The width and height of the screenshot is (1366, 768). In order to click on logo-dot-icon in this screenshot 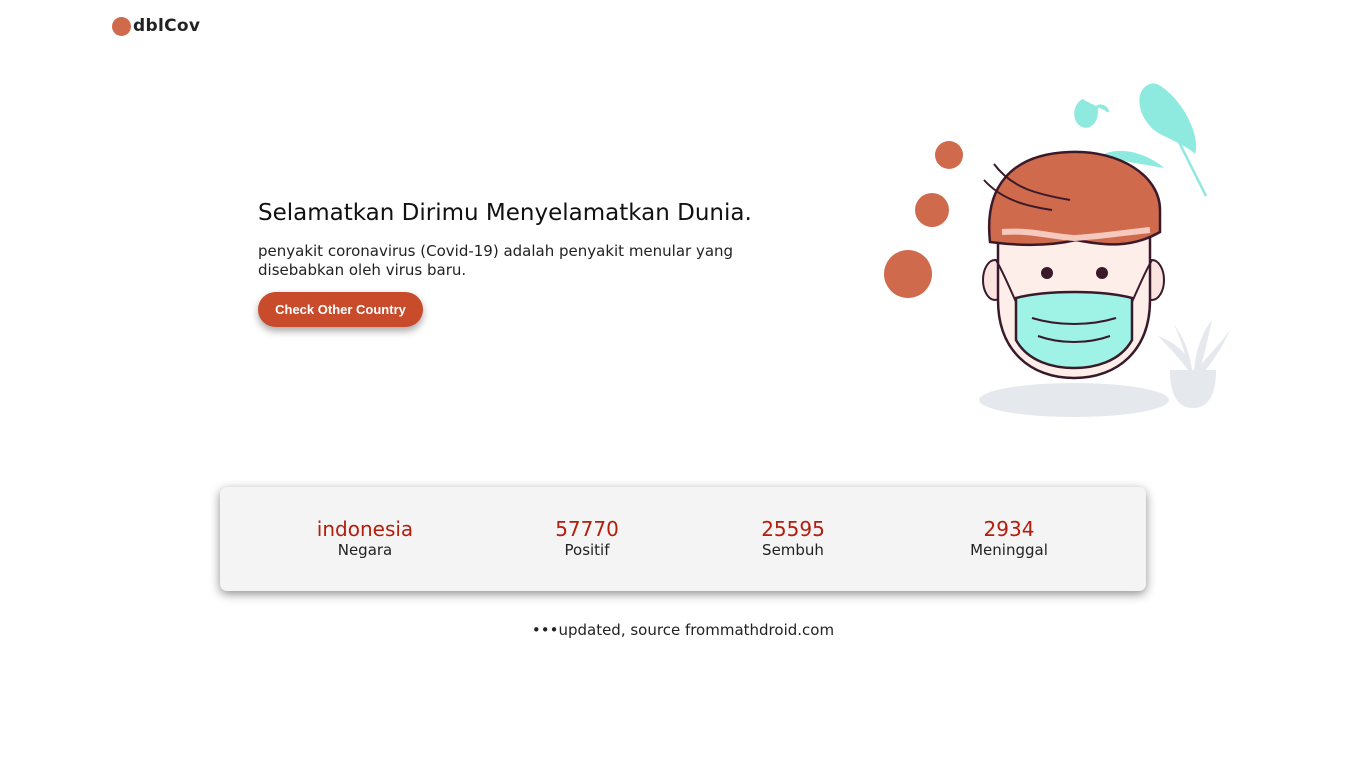, I will do `click(121, 26)`.